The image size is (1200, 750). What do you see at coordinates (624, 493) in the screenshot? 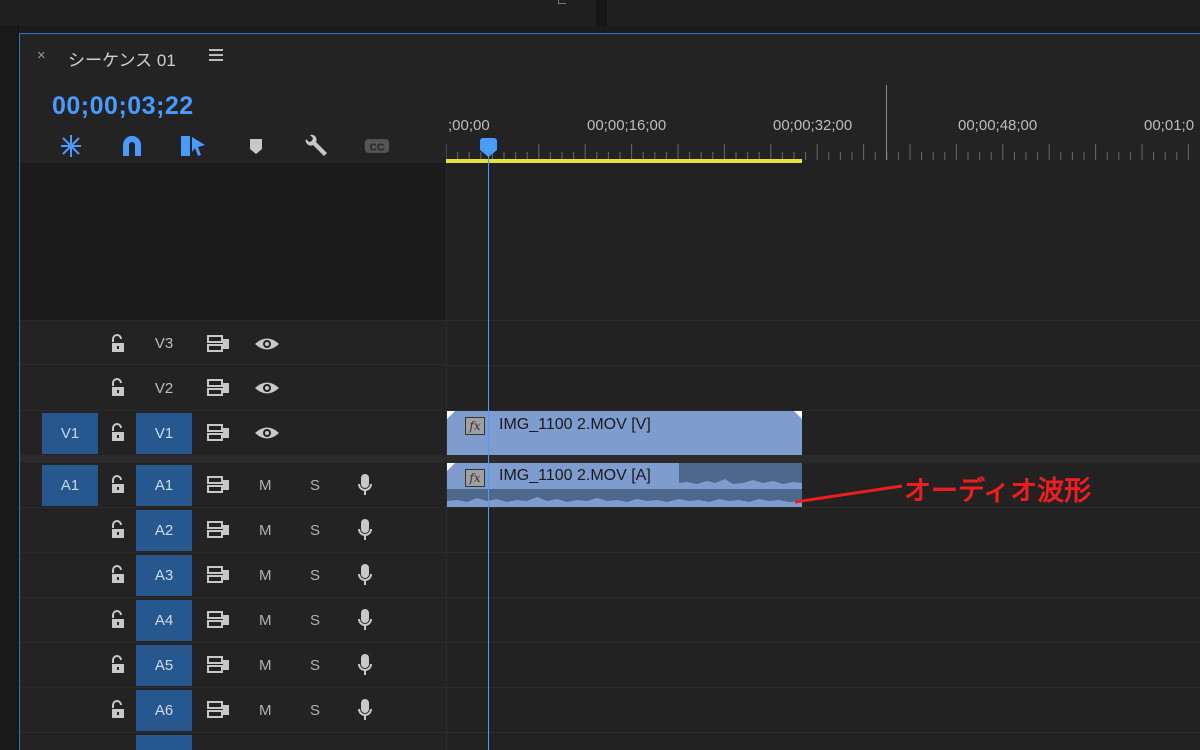
I see `audio-waveform` at bounding box center [624, 493].